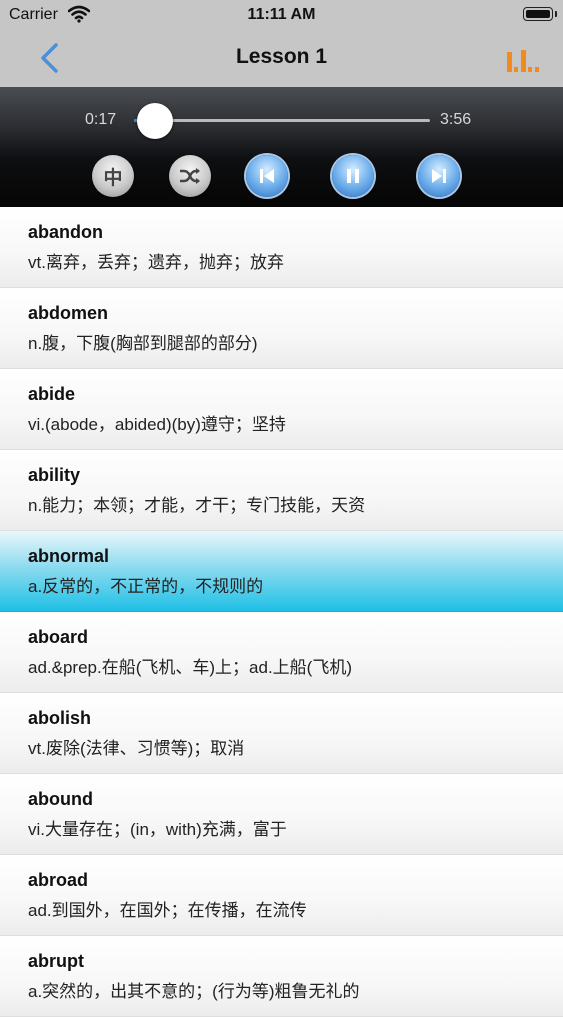 This screenshot has height=1017, width=563. I want to click on word-text: abroad, so click(58, 880).